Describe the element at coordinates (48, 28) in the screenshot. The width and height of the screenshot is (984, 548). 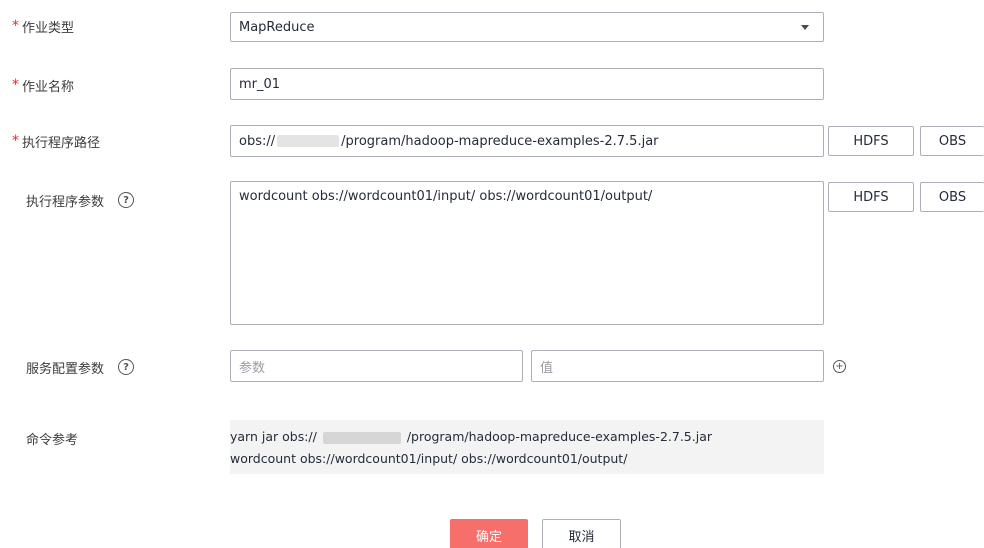
I see `job-type-label-text: 作业类型` at that location.